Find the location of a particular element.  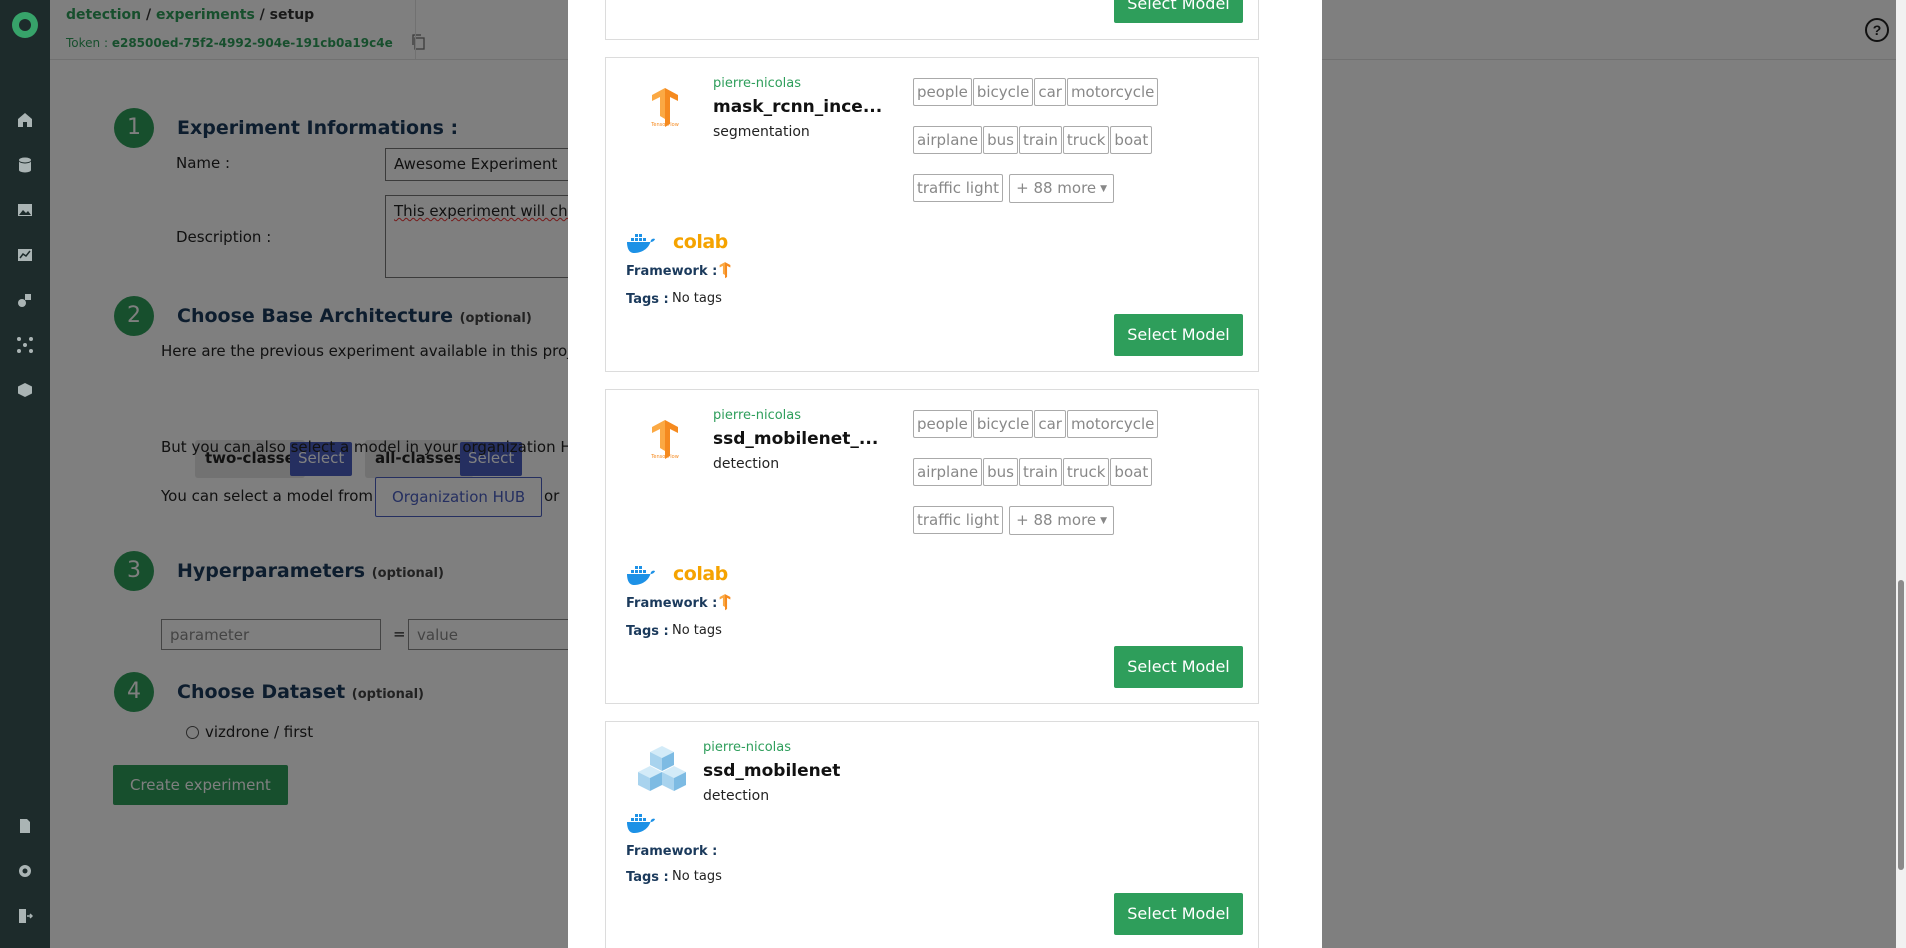

settings-icon is located at coordinates (25, 871).